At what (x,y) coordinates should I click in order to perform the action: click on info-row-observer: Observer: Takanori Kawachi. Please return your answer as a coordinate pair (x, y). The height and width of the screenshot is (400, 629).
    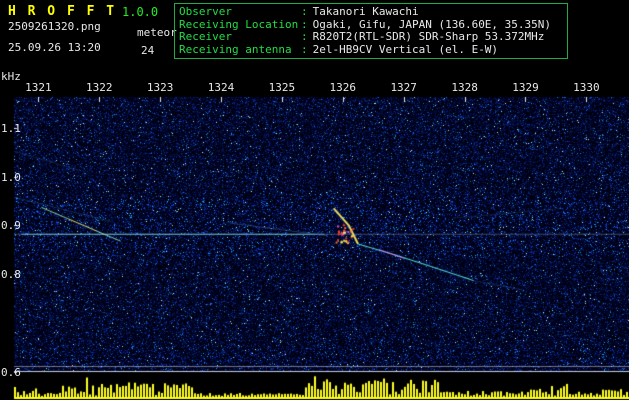
    Looking at the image, I should click on (371, 12).